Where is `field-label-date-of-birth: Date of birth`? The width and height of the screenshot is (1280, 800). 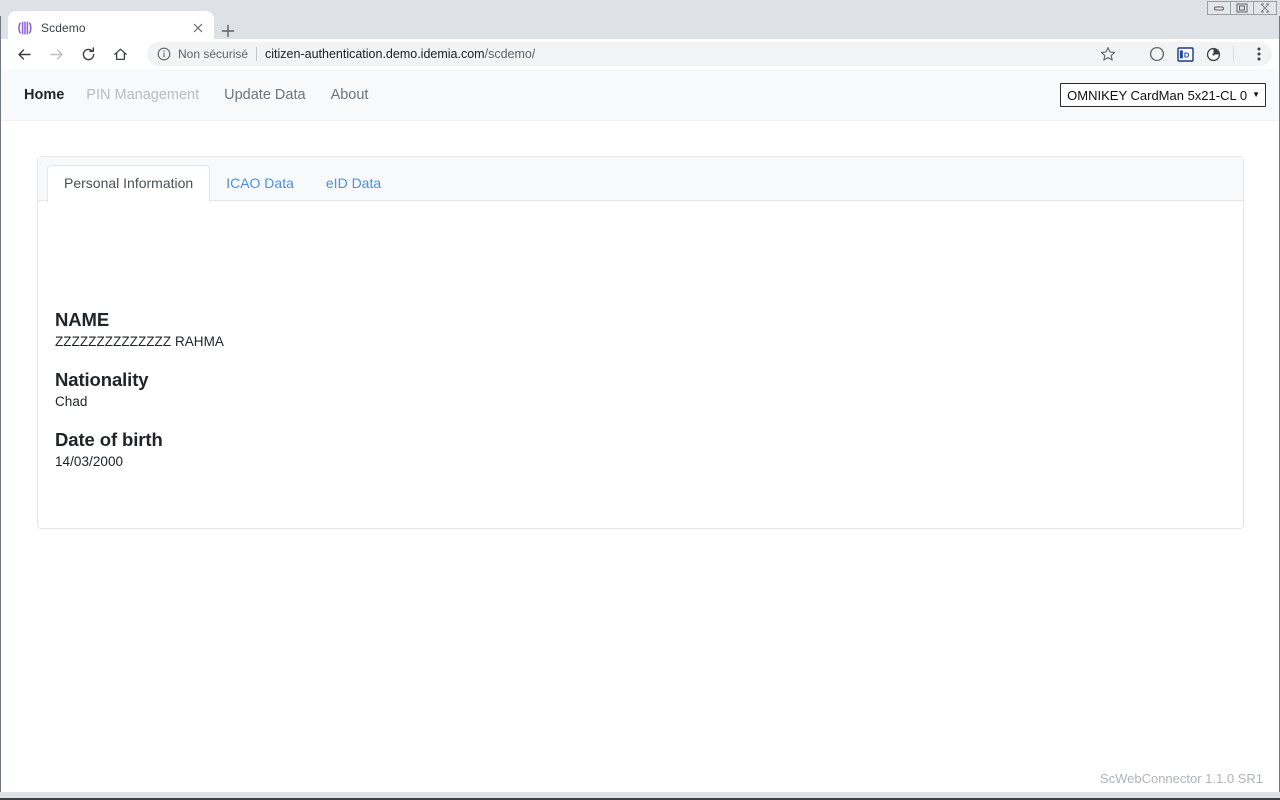 field-label-date-of-birth: Date of birth is located at coordinates (109, 439).